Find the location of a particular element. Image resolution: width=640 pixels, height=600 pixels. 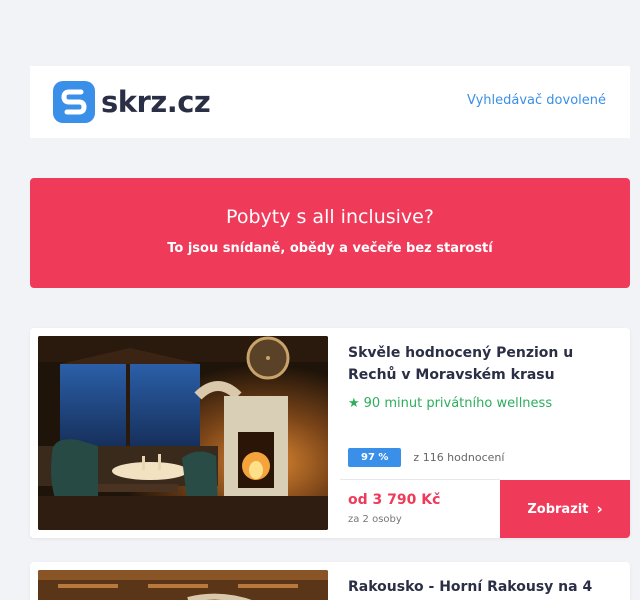

logo: skrz.cz is located at coordinates (132, 102).